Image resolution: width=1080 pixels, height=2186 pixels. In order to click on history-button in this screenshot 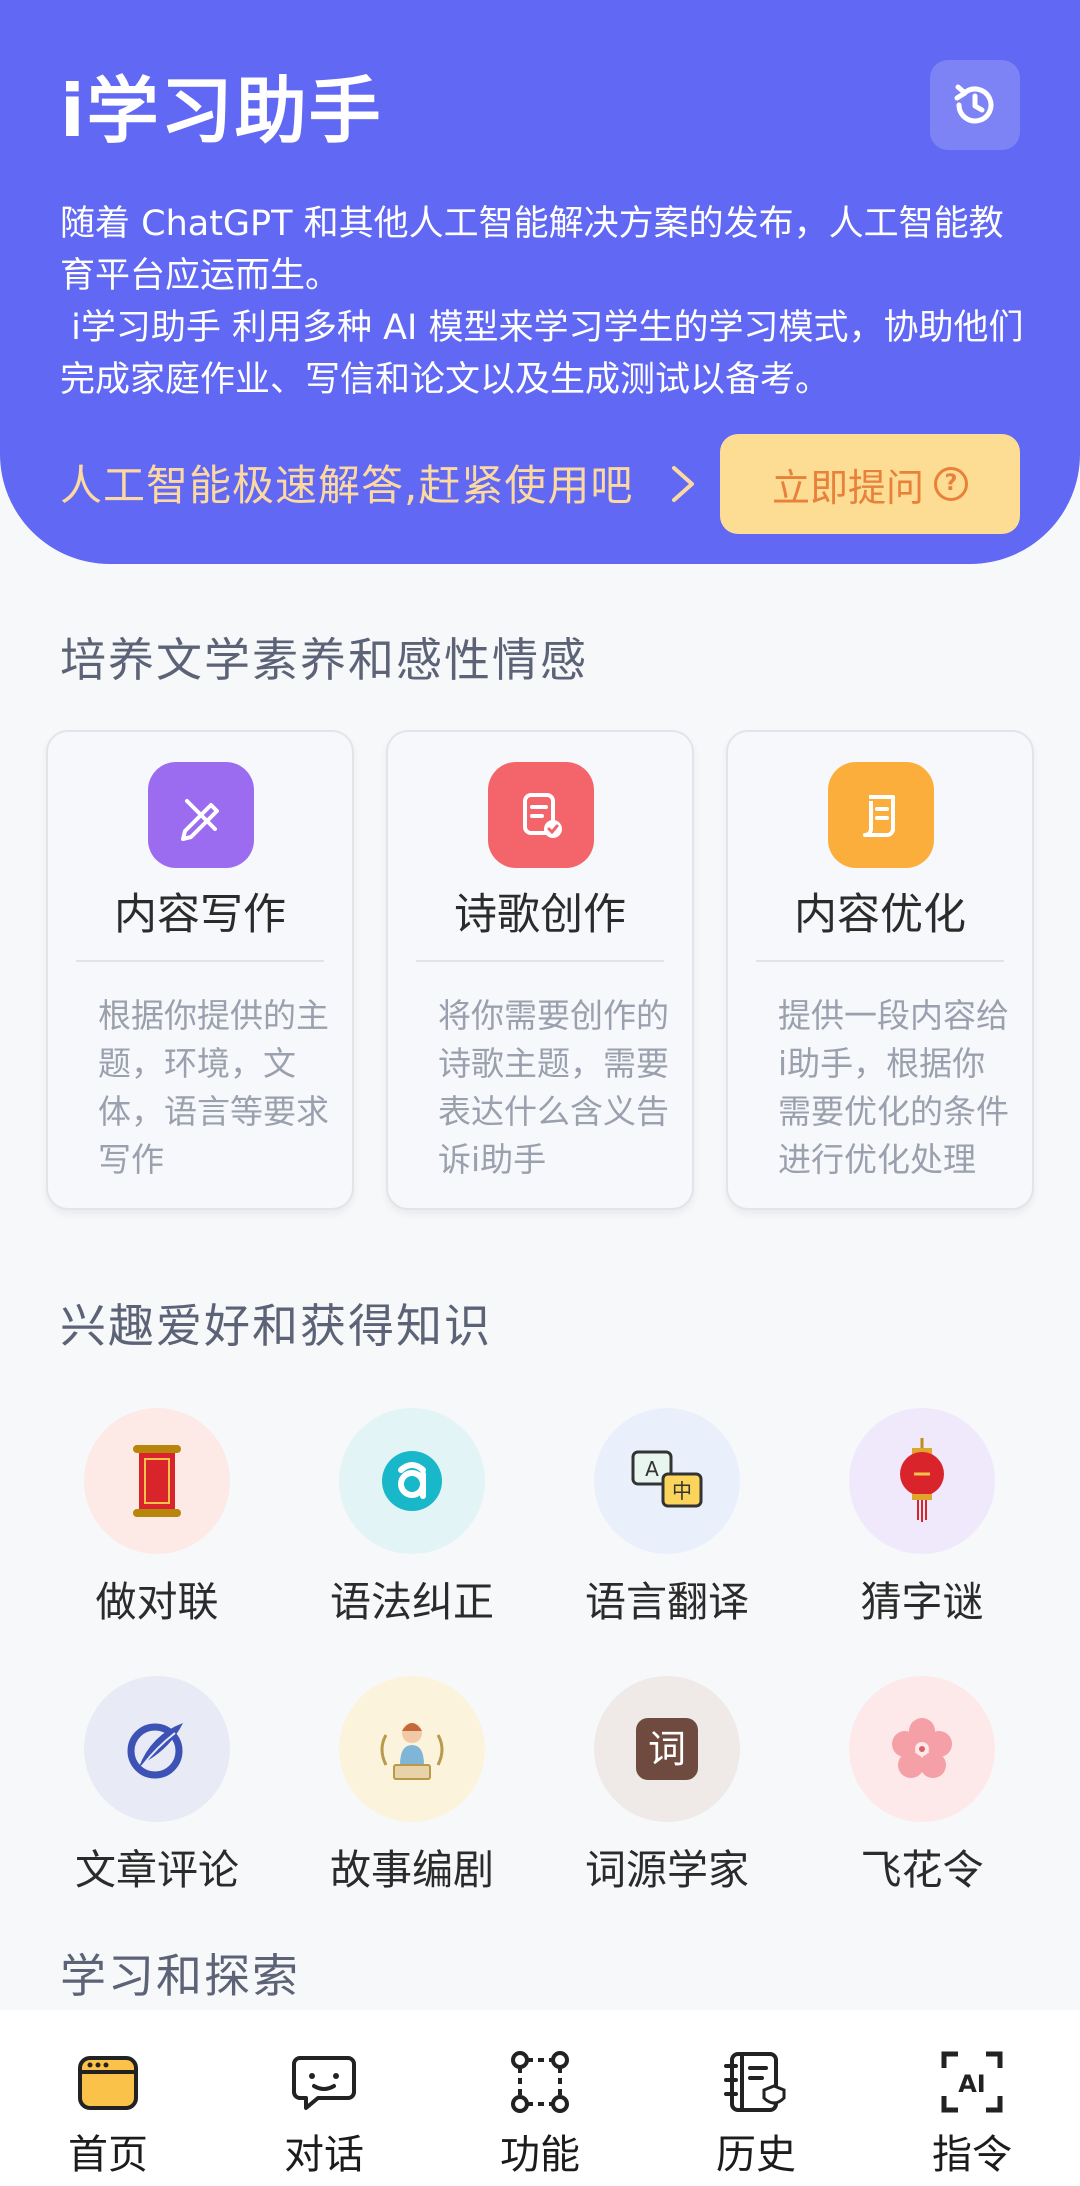, I will do `click(975, 105)`.